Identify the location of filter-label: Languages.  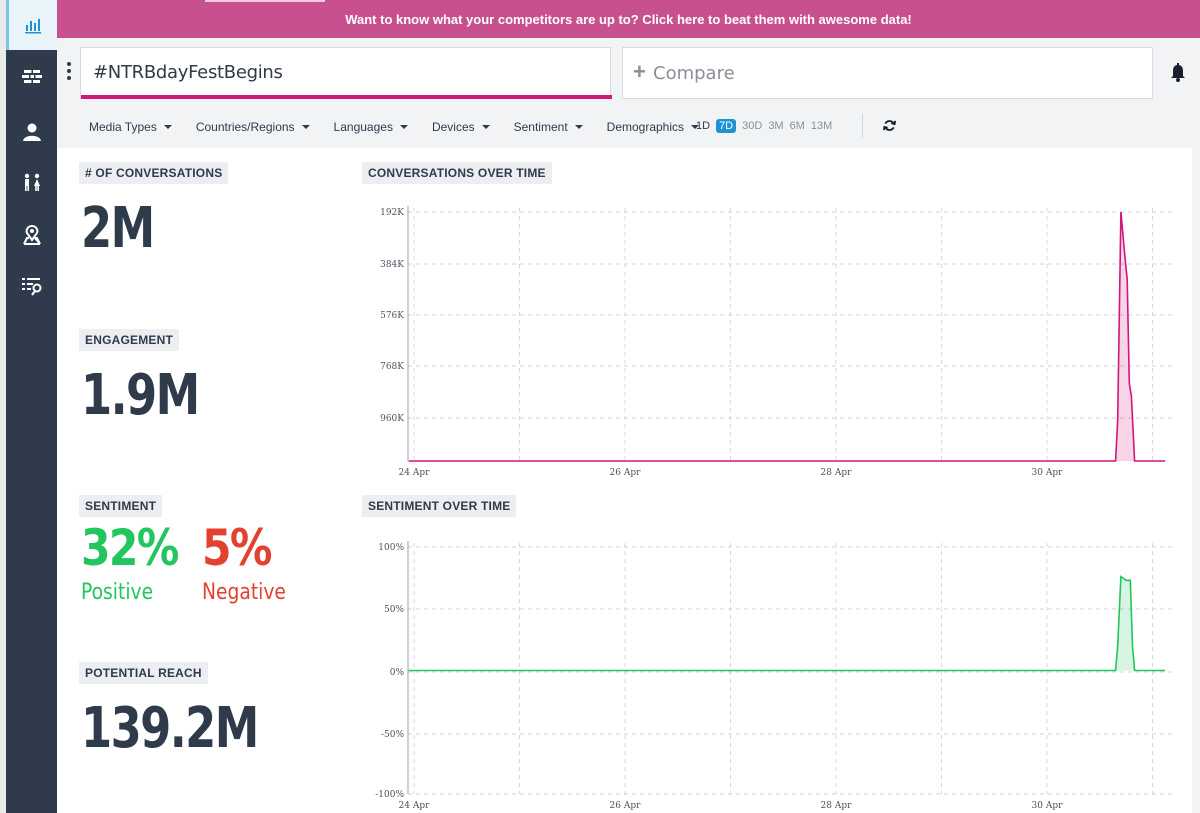
(363, 127).